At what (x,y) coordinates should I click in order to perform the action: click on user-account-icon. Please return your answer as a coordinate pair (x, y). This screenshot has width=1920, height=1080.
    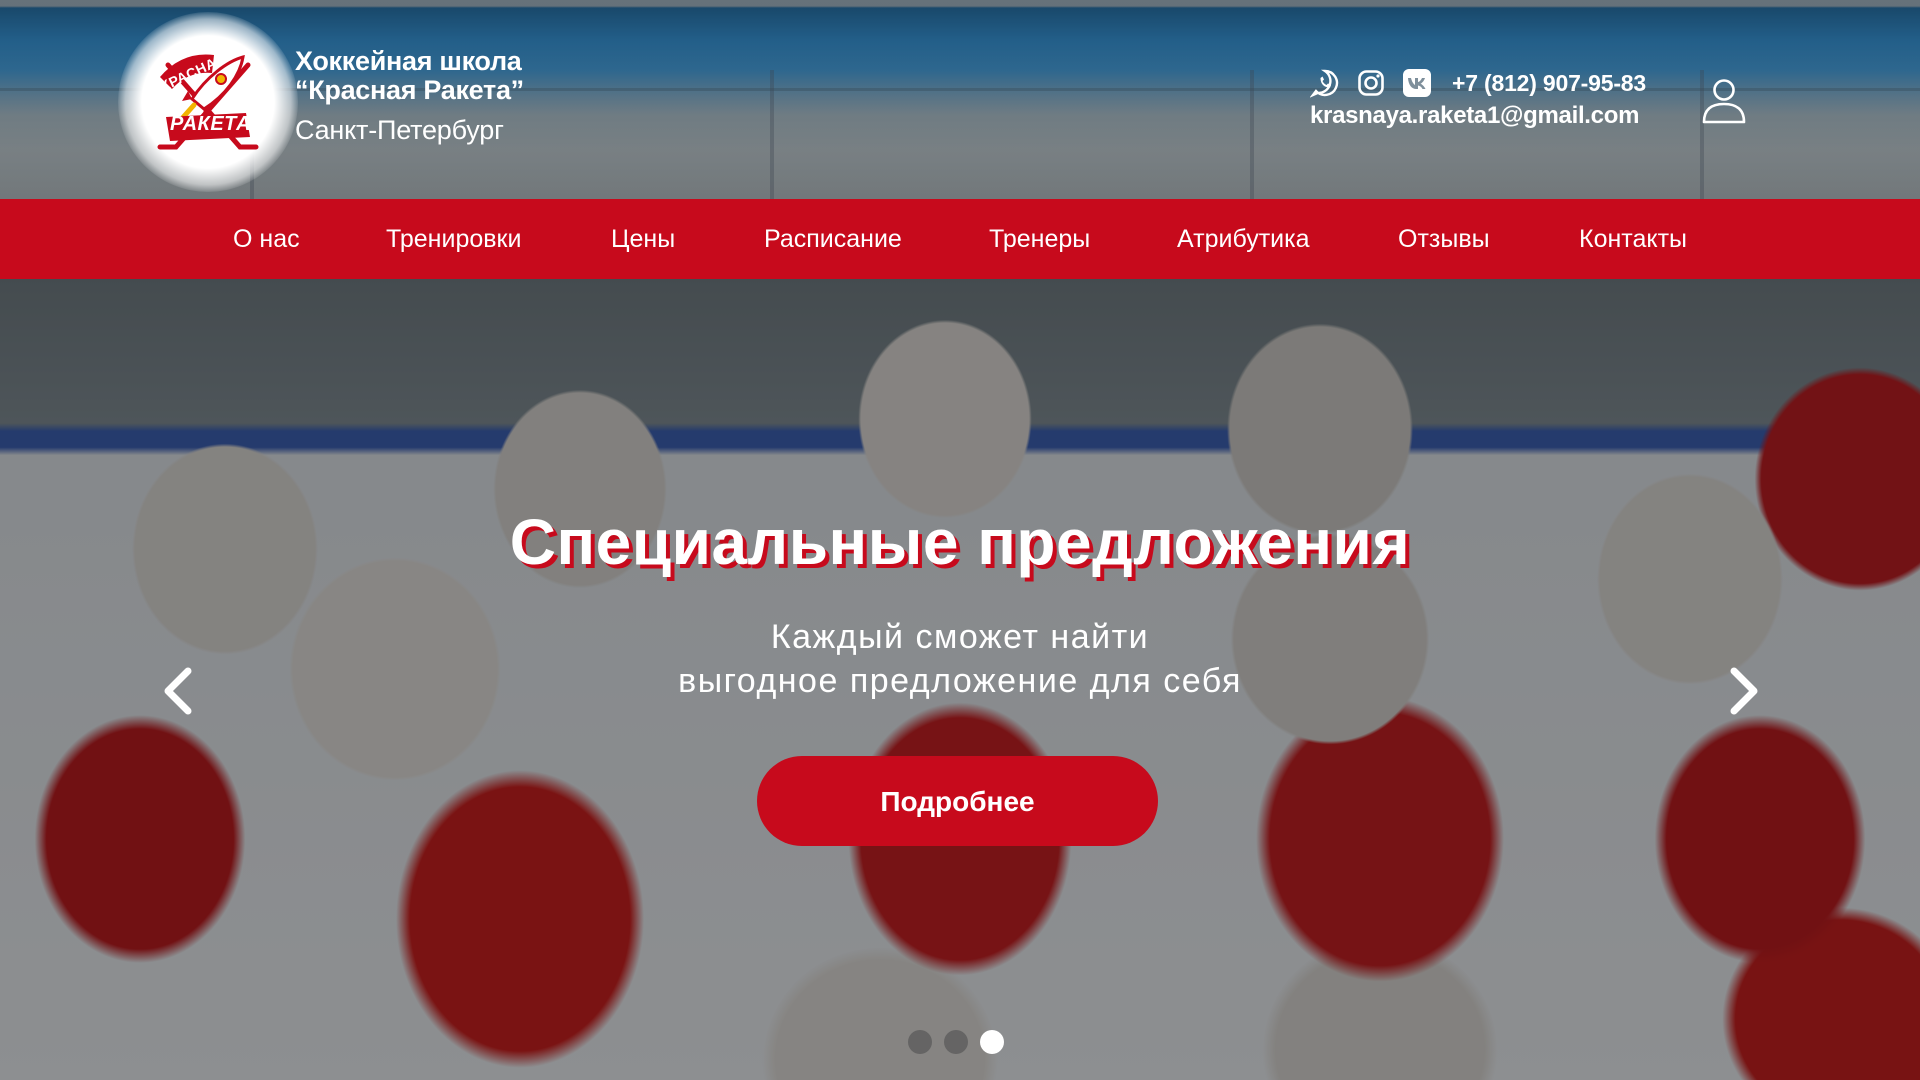
    Looking at the image, I should click on (1724, 102).